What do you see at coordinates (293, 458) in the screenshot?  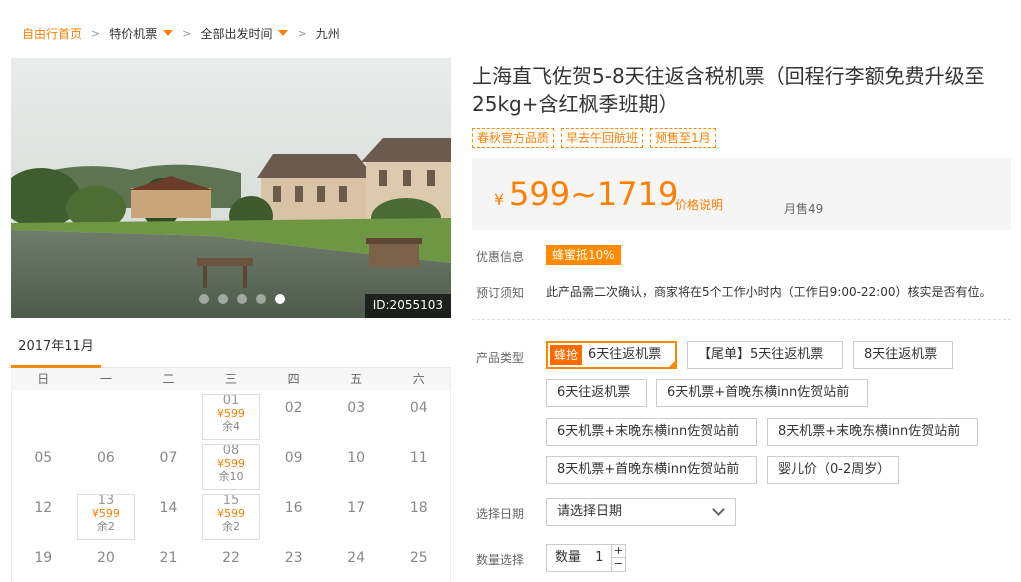 I see `day-number: 09` at bounding box center [293, 458].